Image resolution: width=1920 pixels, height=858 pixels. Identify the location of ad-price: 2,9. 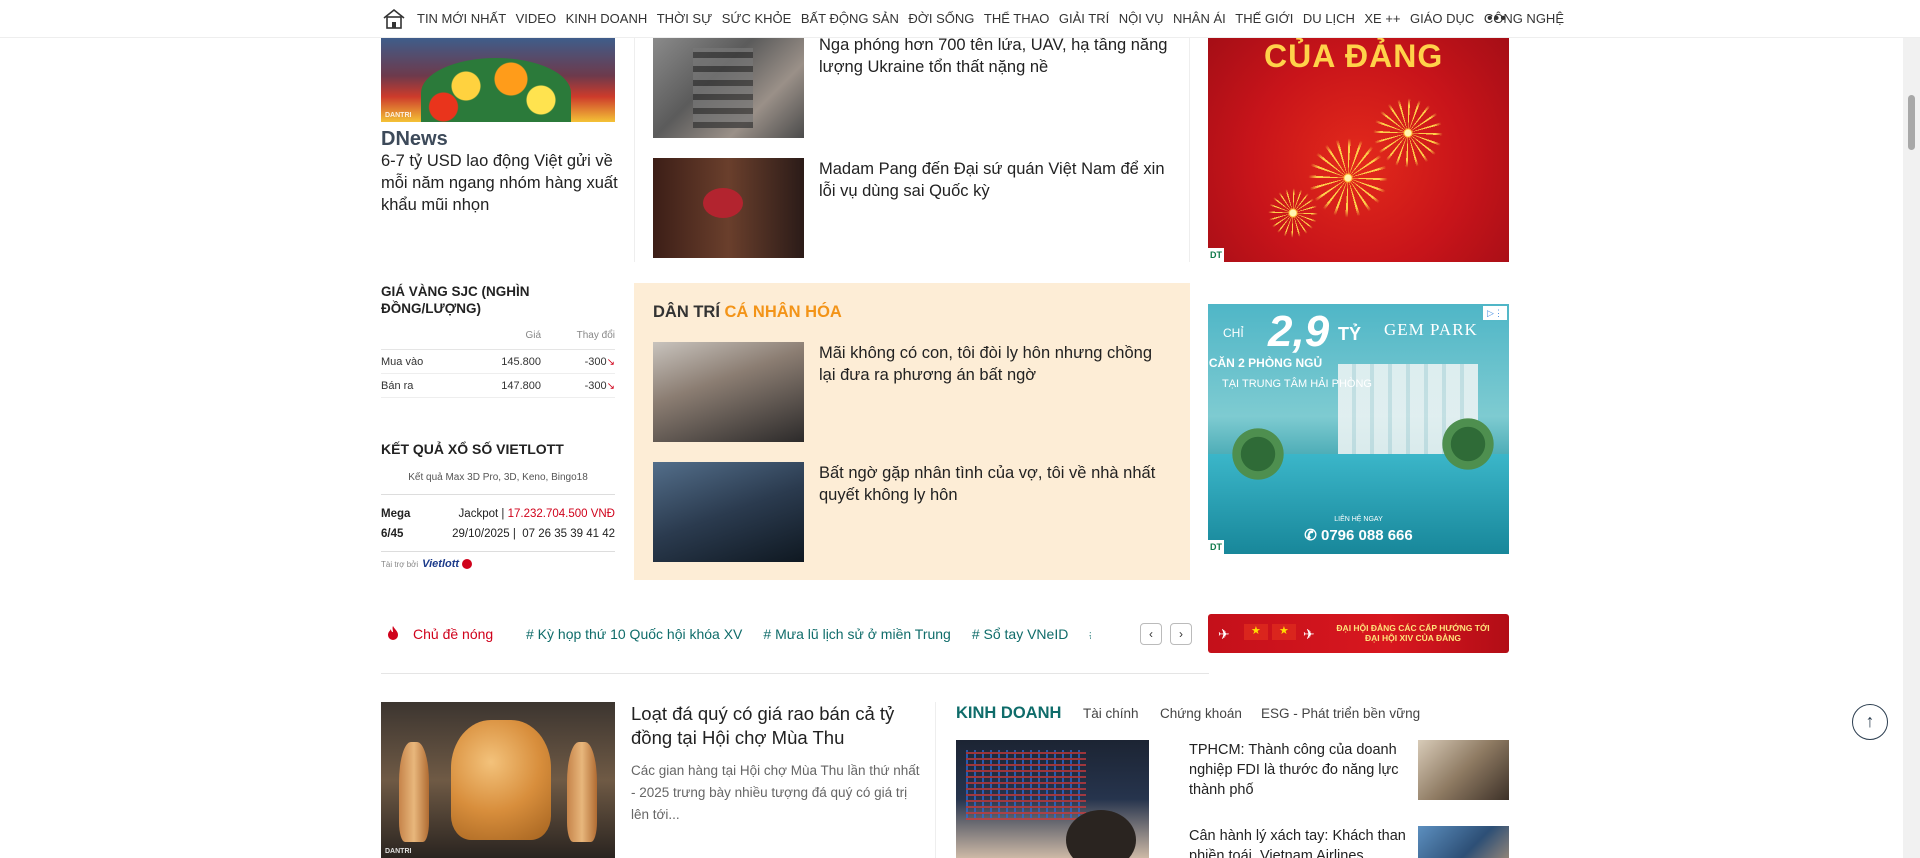
(1299, 331).